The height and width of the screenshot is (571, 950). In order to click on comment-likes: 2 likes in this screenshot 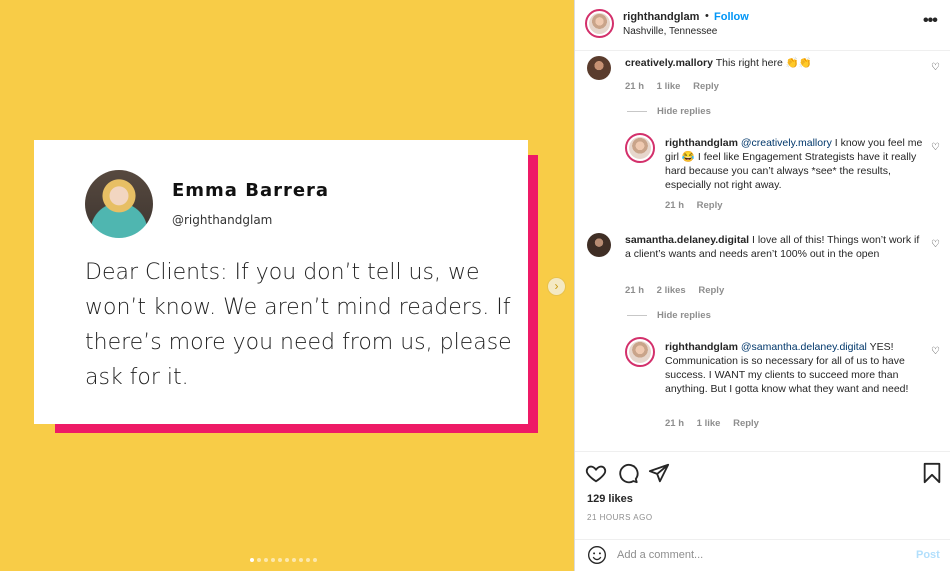, I will do `click(671, 290)`.